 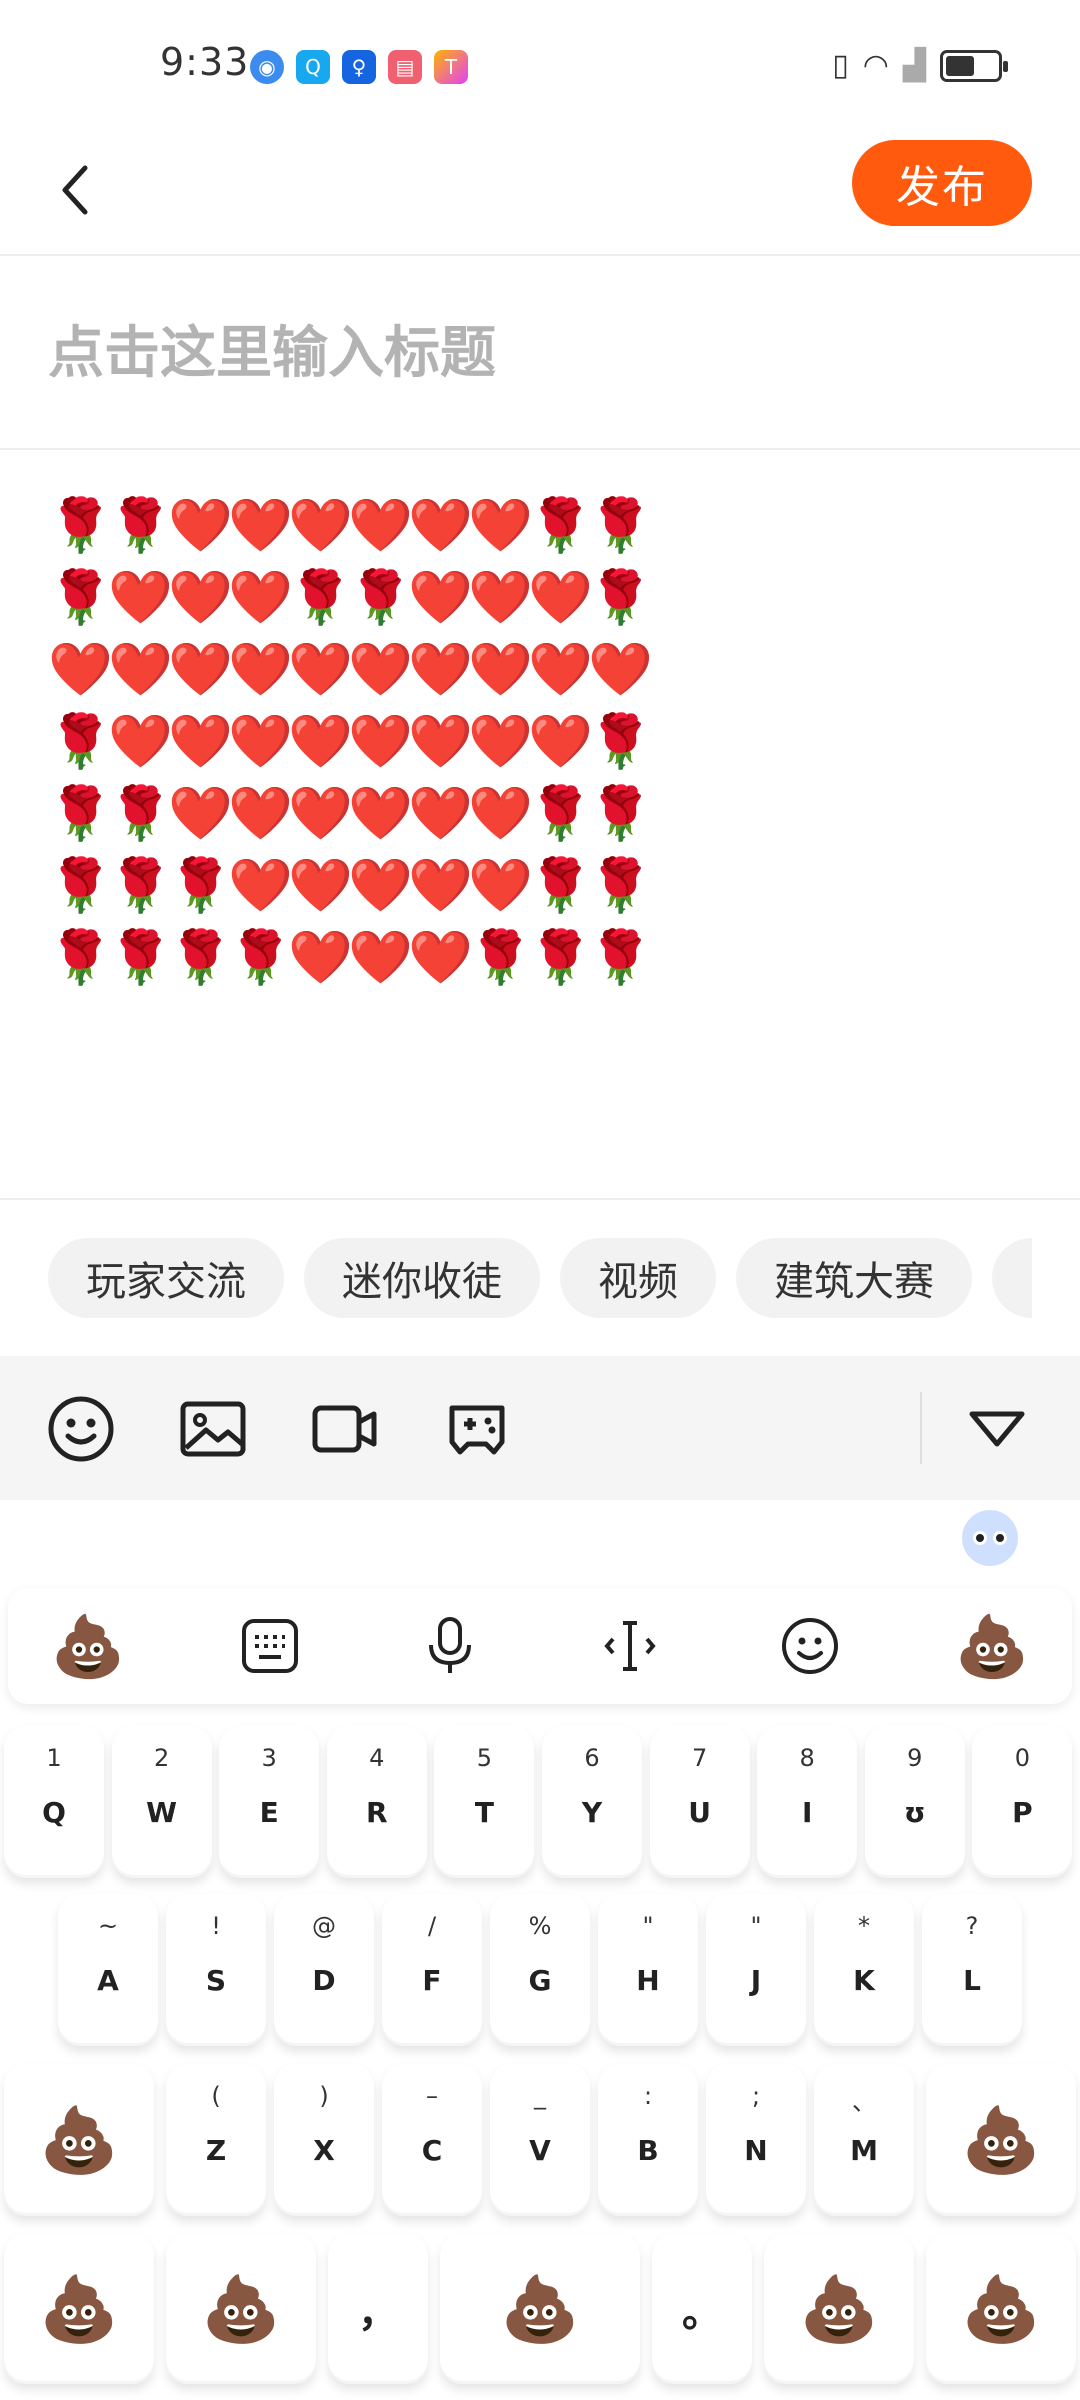 What do you see at coordinates (699, 1802) in the screenshot?
I see `key-u: 7U` at bounding box center [699, 1802].